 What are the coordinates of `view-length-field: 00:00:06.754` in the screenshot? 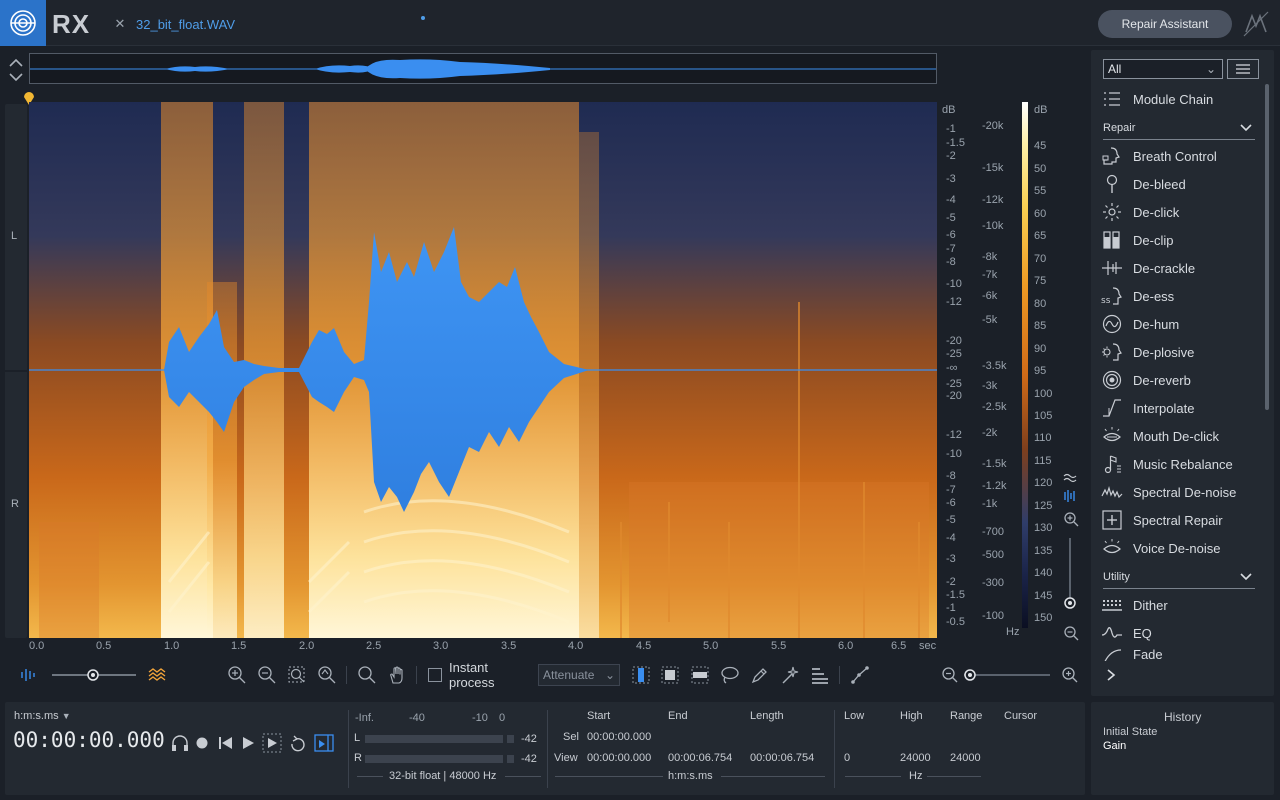 It's located at (782, 758).